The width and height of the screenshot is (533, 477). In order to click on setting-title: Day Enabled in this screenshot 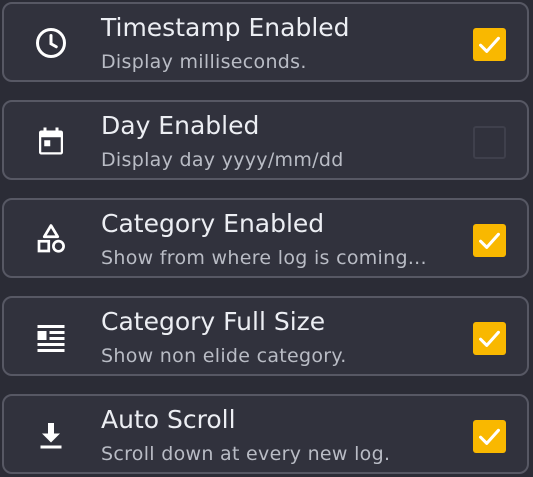, I will do `click(180, 125)`.